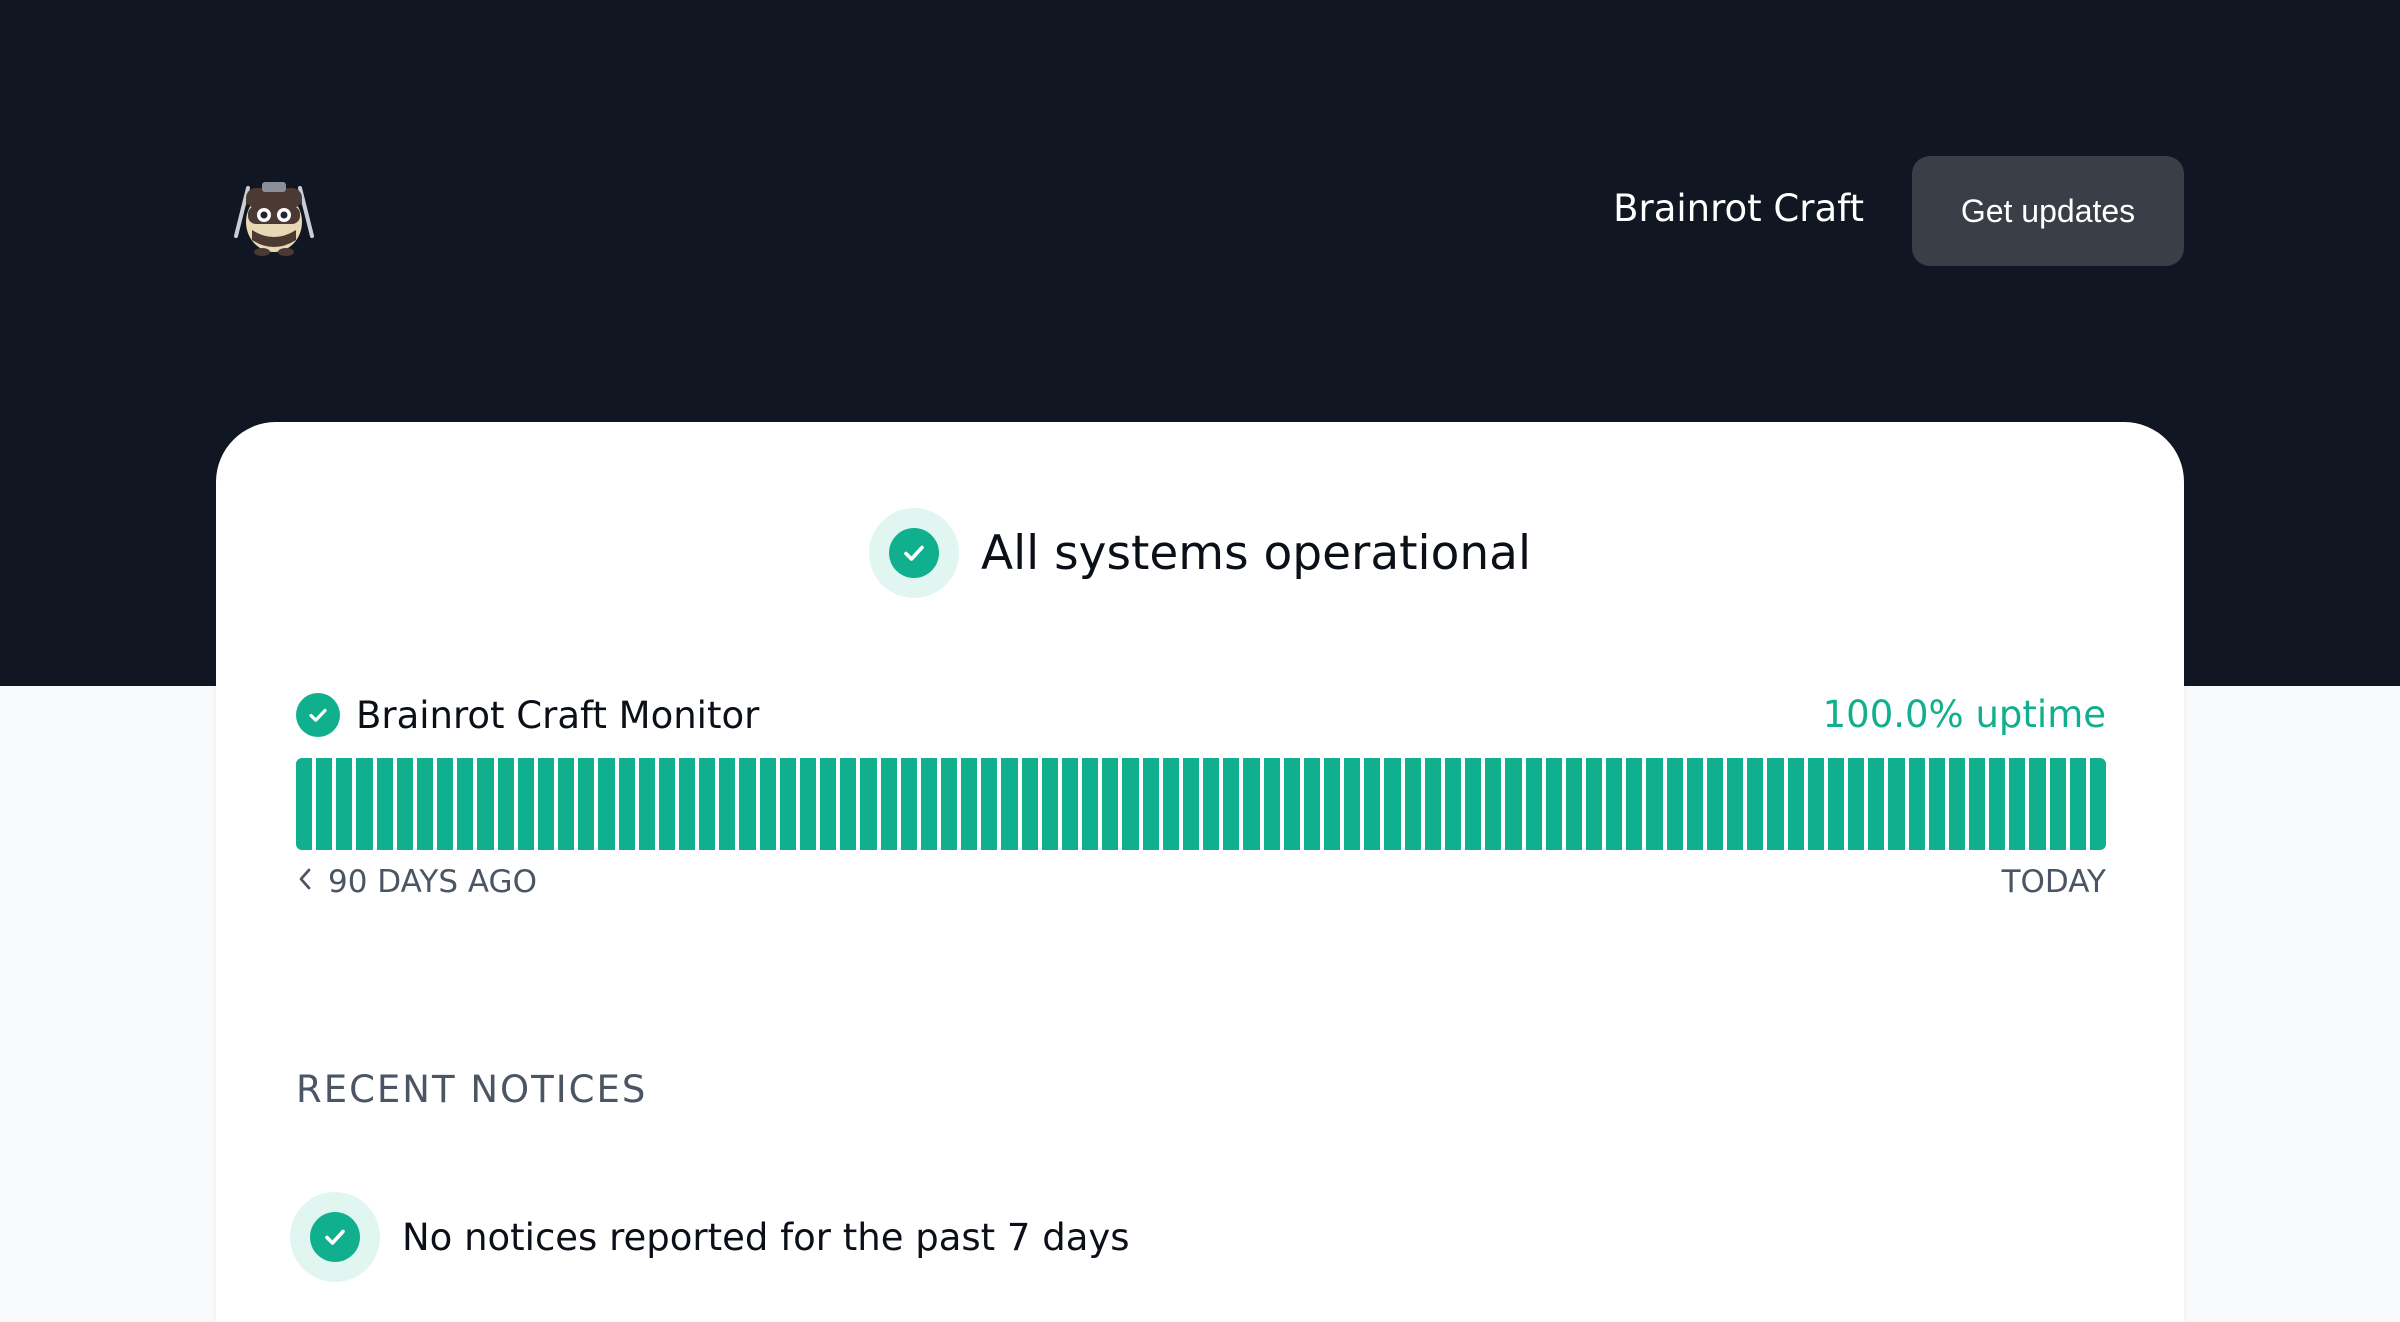 The height and width of the screenshot is (1322, 2400). What do you see at coordinates (2053, 882) in the screenshot?
I see `range-end-label: TODAY` at bounding box center [2053, 882].